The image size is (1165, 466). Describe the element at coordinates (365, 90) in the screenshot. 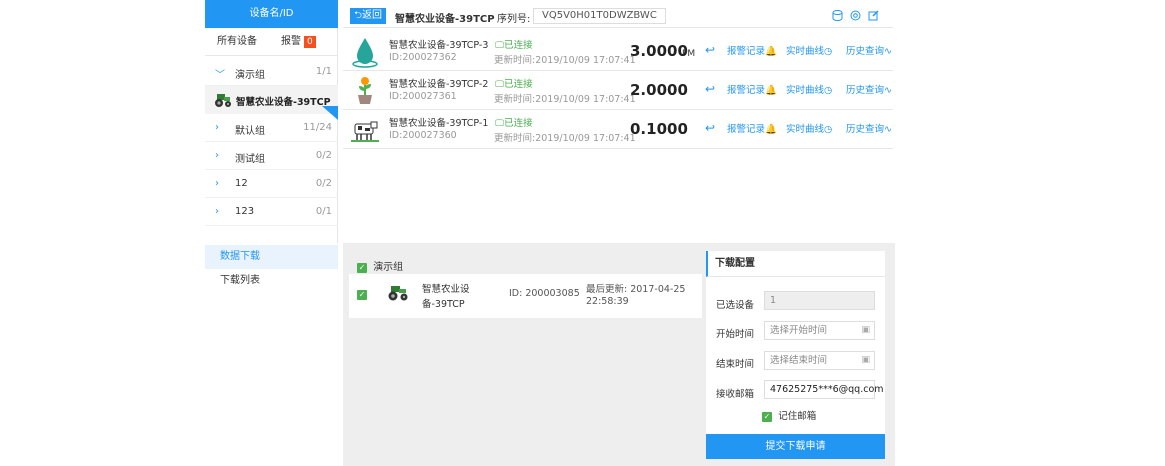

I see `potted-plant-icon` at that location.